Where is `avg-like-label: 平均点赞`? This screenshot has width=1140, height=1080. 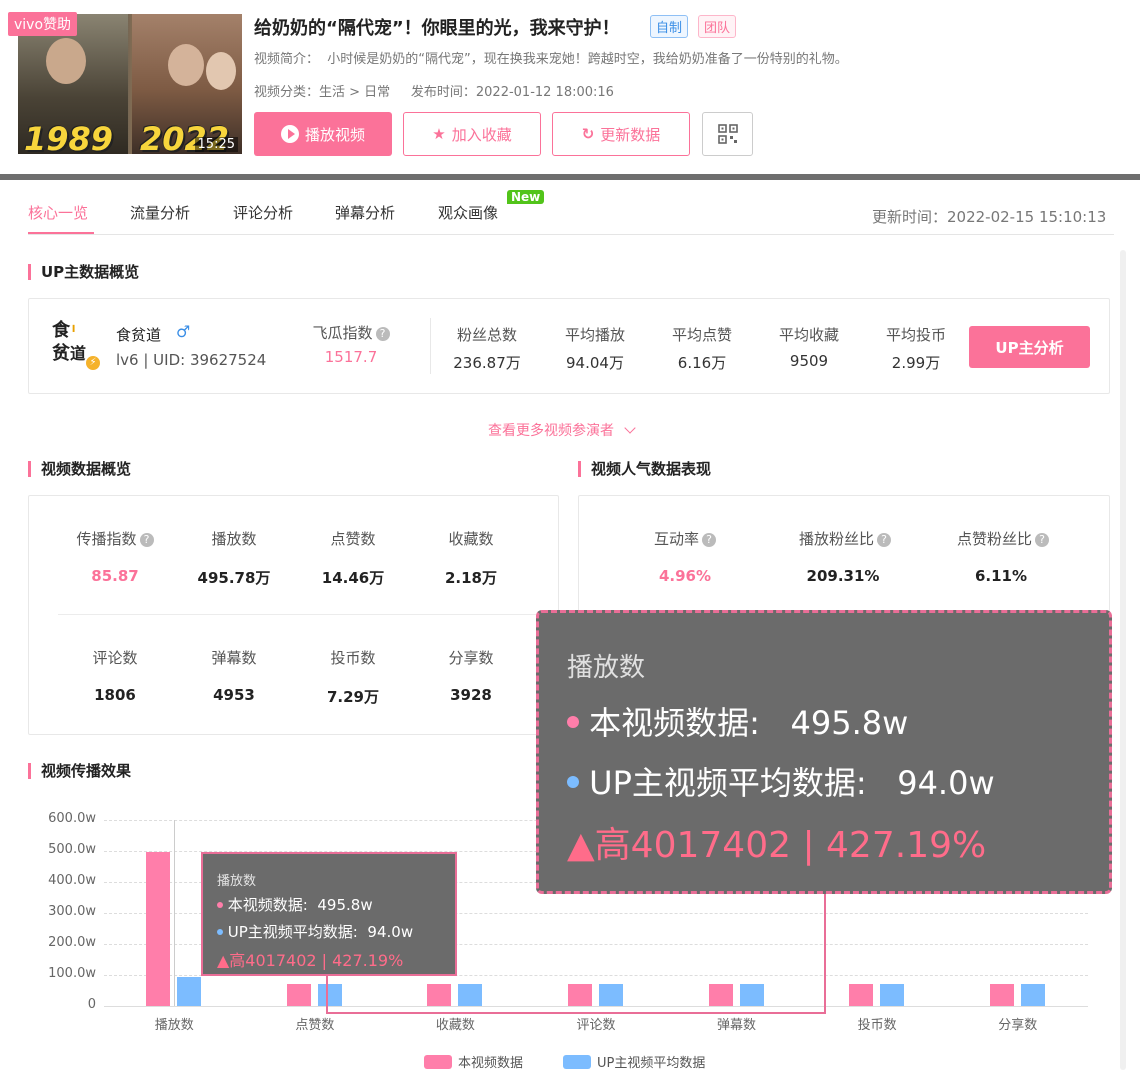
avg-like-label: 平均点赞 is located at coordinates (701, 335).